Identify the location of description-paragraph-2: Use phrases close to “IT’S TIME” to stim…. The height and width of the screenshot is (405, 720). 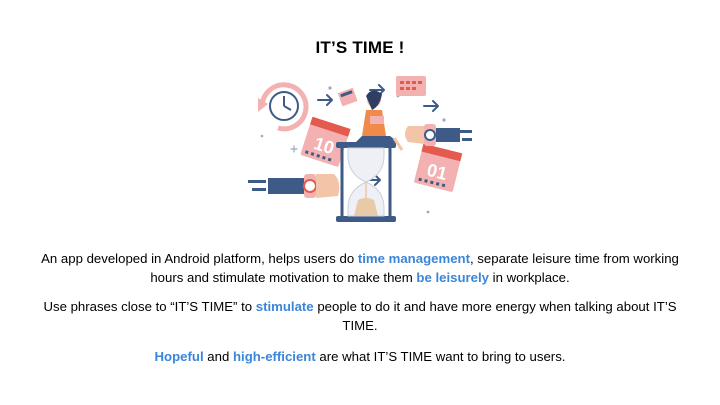
(360, 316).